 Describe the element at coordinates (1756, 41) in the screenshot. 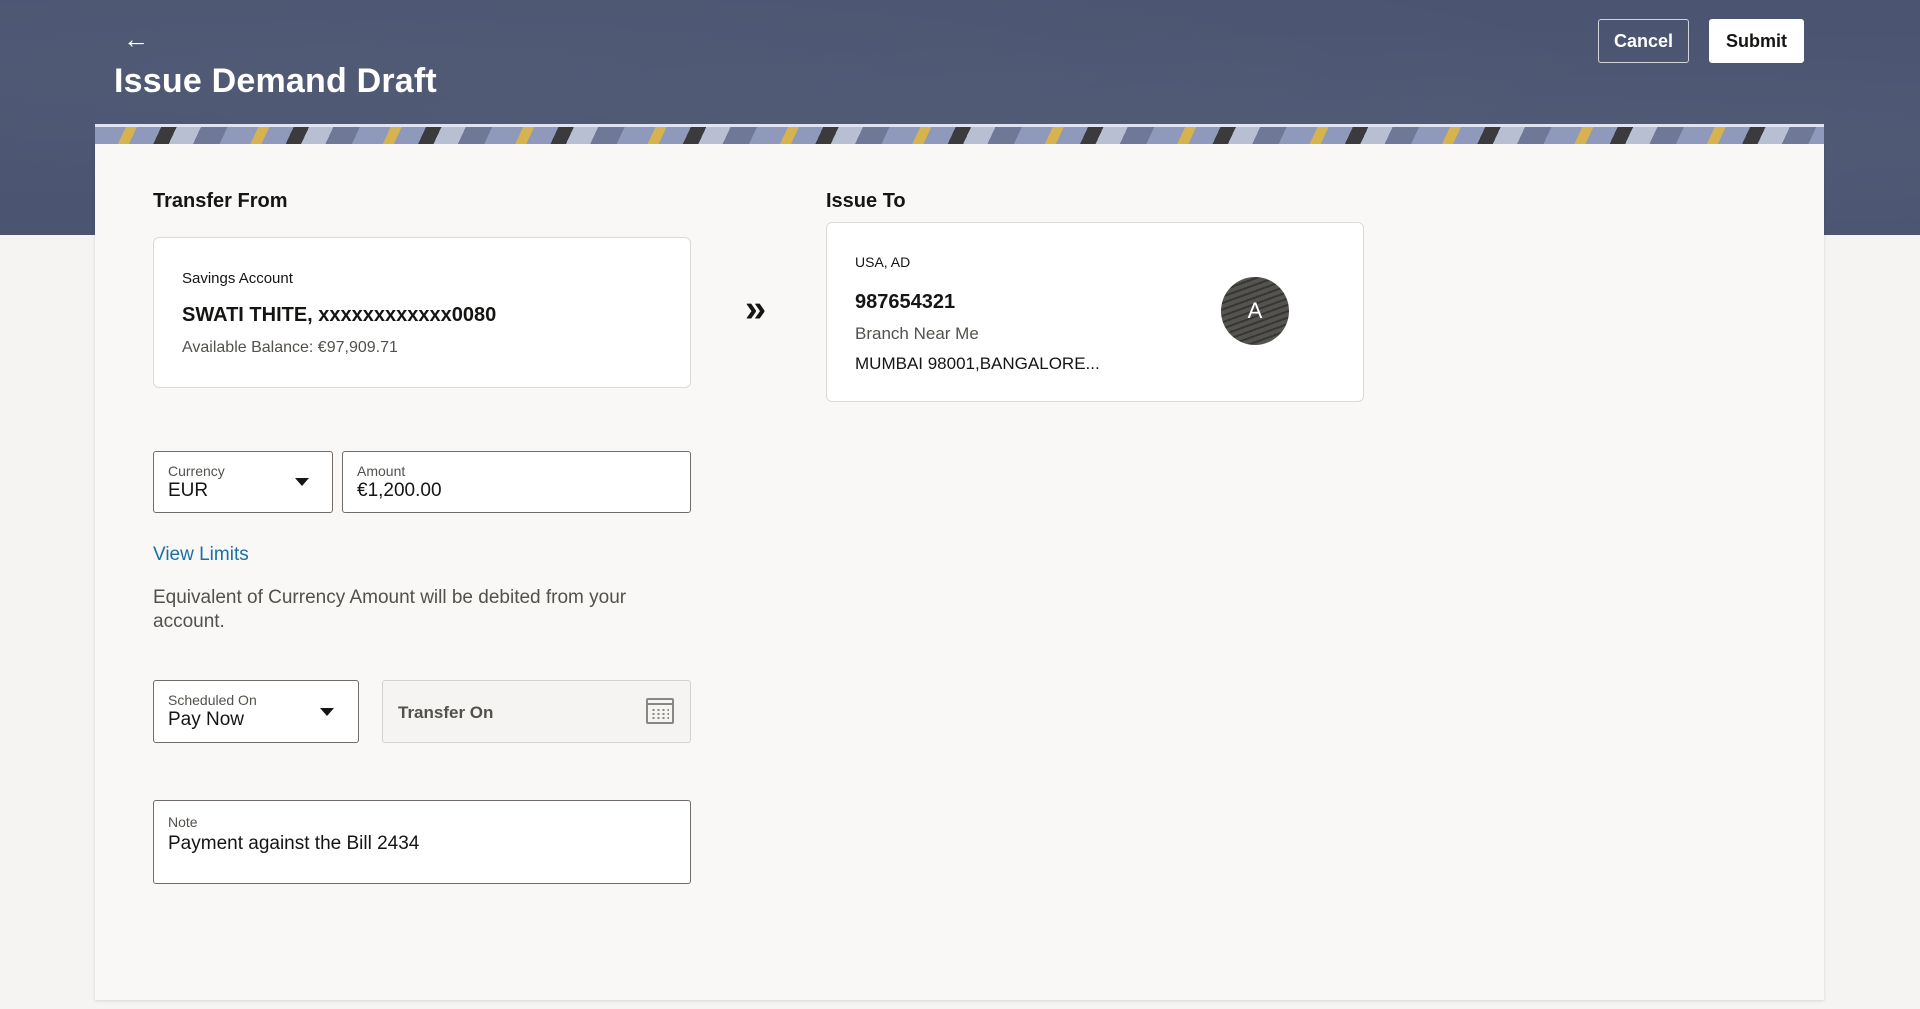

I see `submit-button: Submit` at that location.